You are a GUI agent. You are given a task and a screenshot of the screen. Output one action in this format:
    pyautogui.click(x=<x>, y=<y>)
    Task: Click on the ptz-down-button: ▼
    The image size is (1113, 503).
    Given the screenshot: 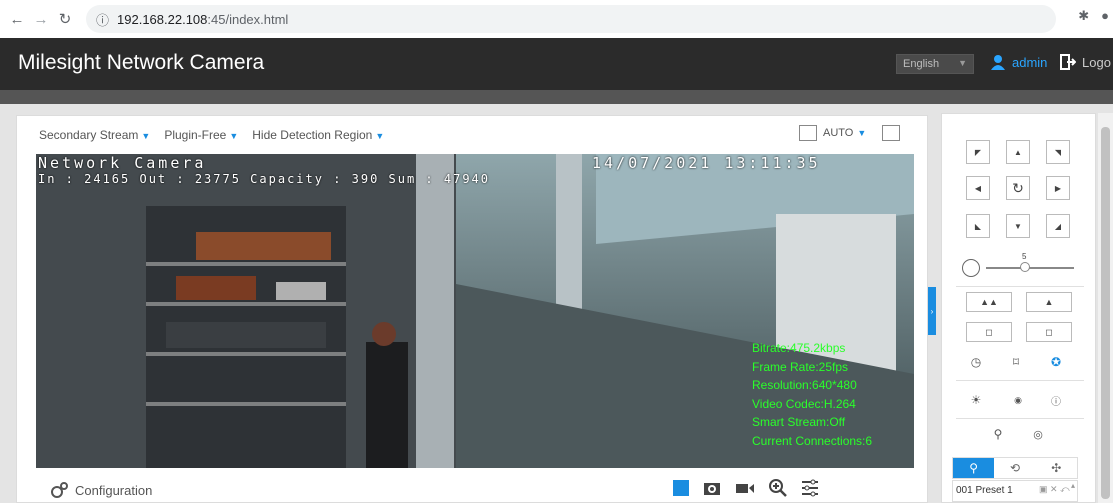 What is the action you would take?
    pyautogui.click(x=1018, y=226)
    